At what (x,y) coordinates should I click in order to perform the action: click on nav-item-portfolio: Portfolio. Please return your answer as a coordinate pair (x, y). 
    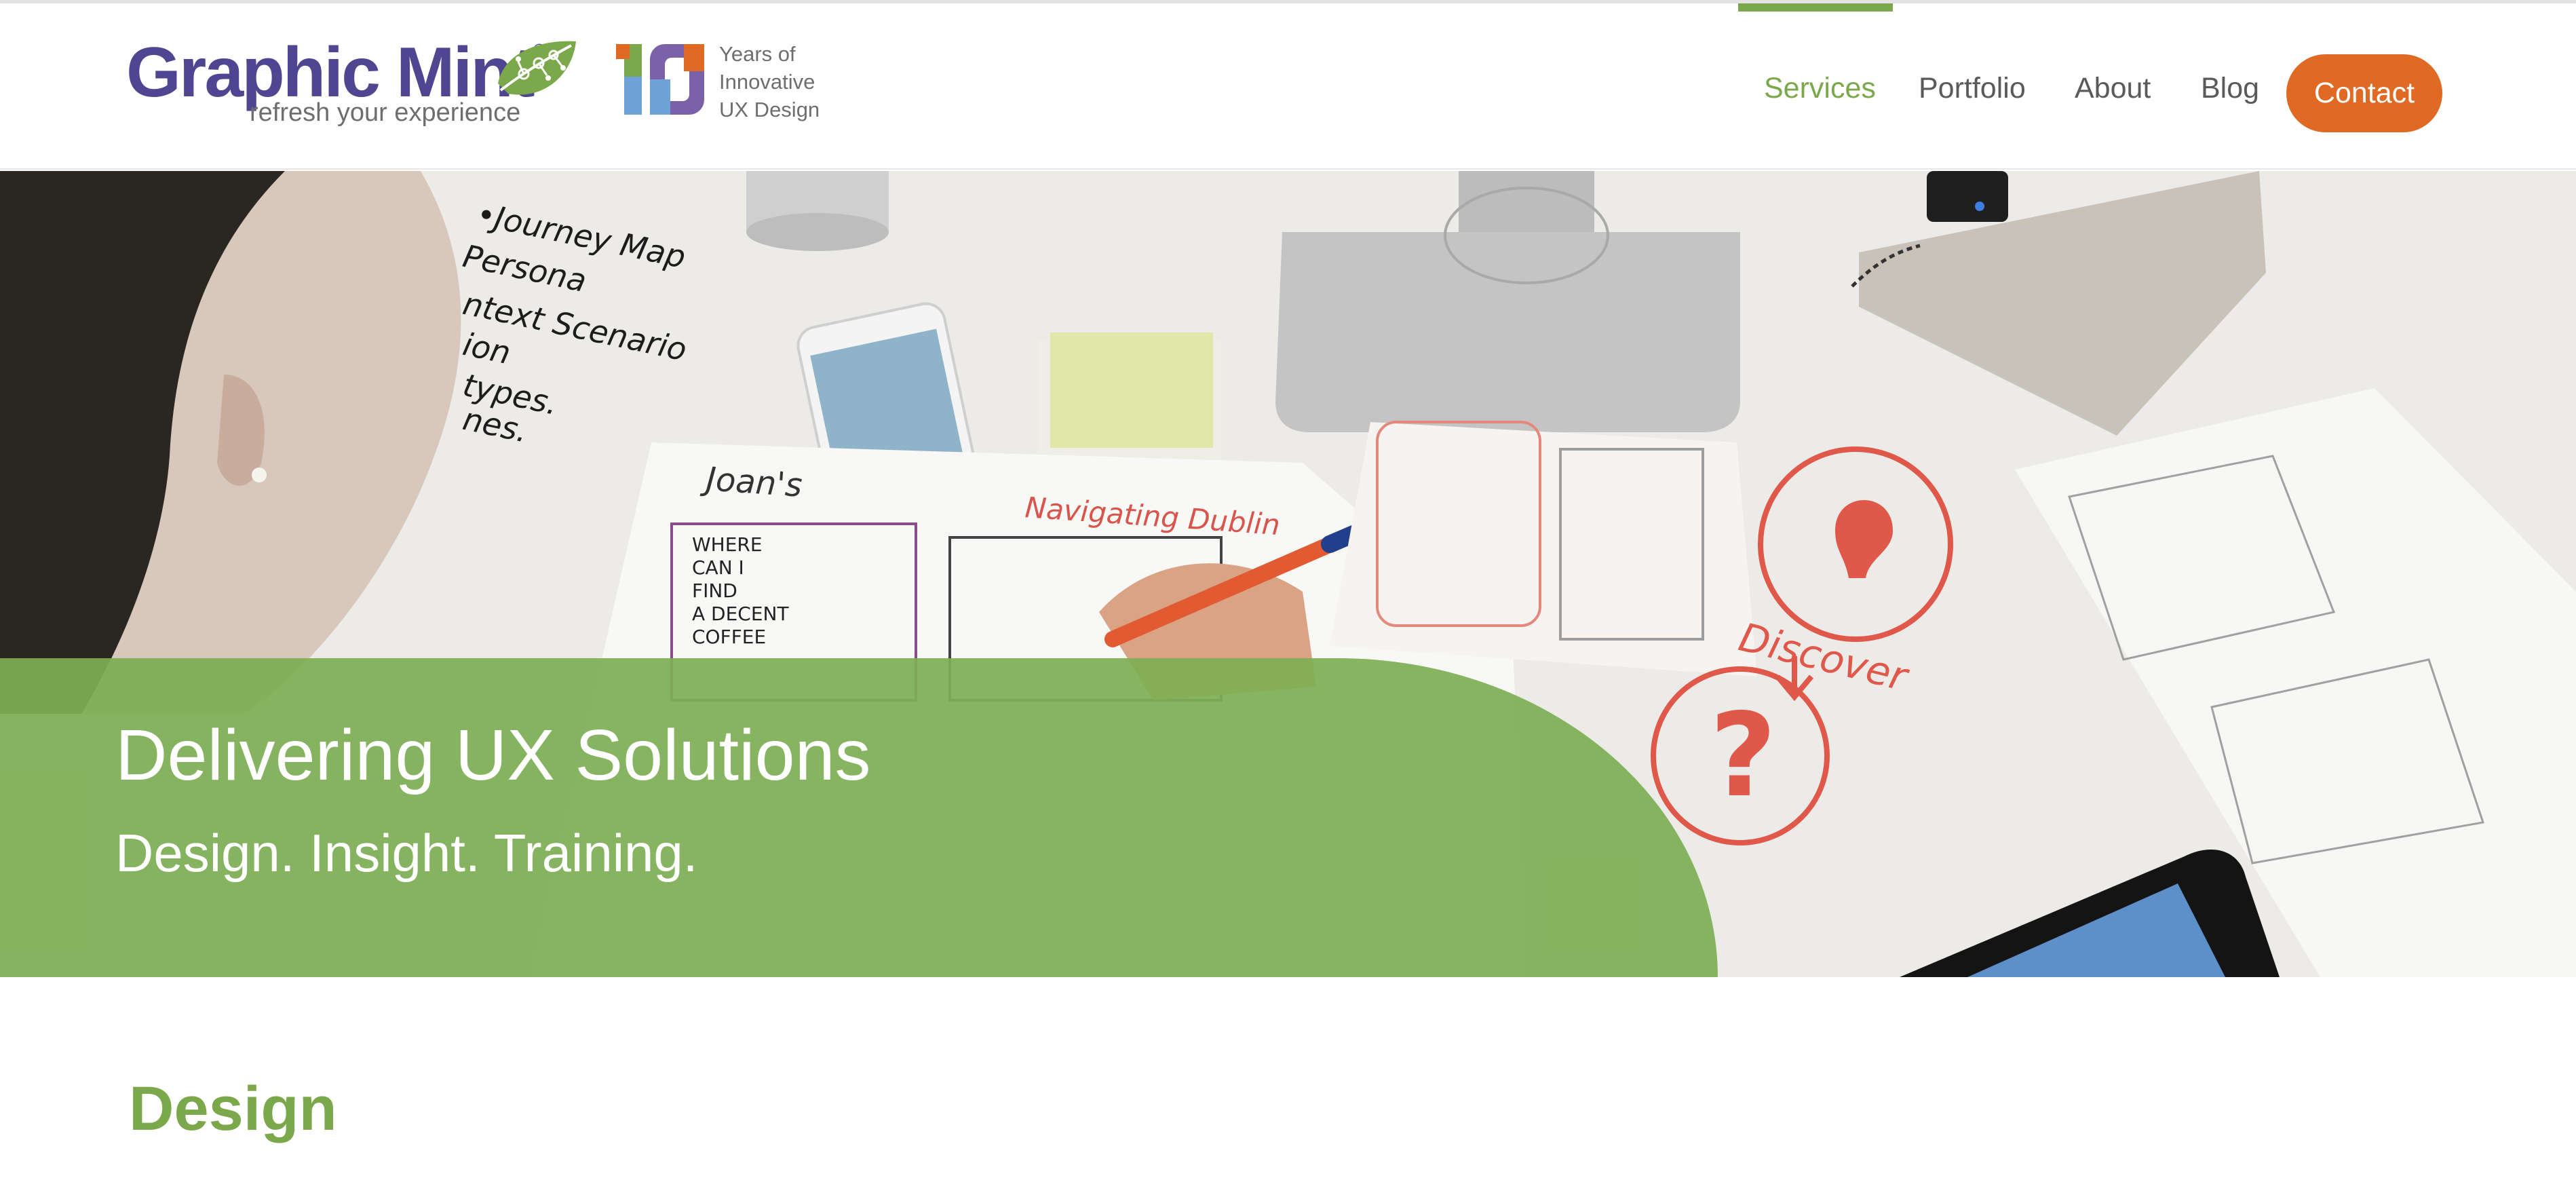
    Looking at the image, I should click on (1973, 88).